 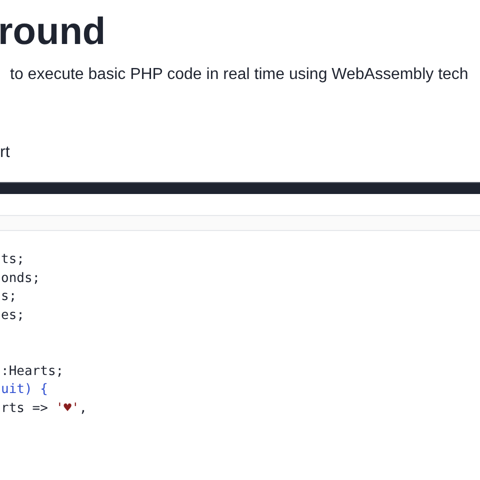 What do you see at coordinates (53, 32) in the screenshot?
I see `page-title: round` at bounding box center [53, 32].